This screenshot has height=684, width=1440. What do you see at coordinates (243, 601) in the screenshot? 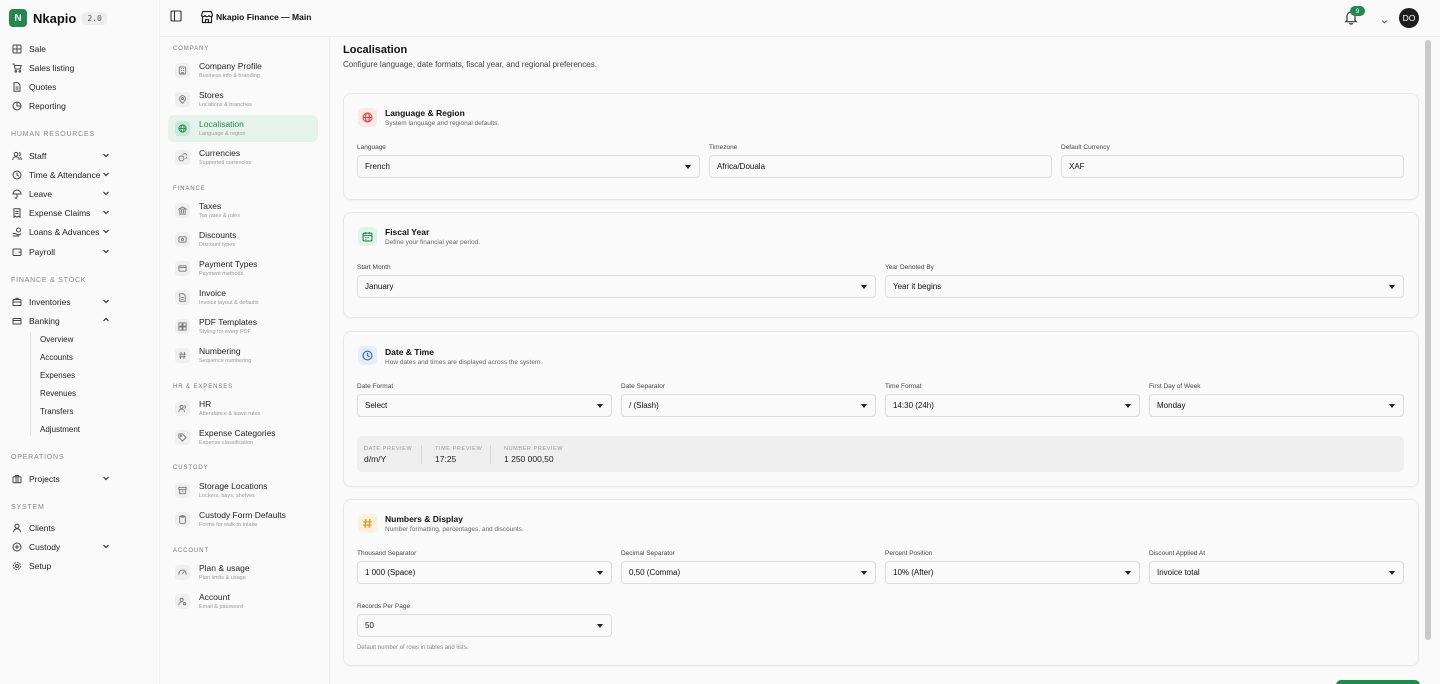
I see `settings-item-account: Account Email & password` at bounding box center [243, 601].